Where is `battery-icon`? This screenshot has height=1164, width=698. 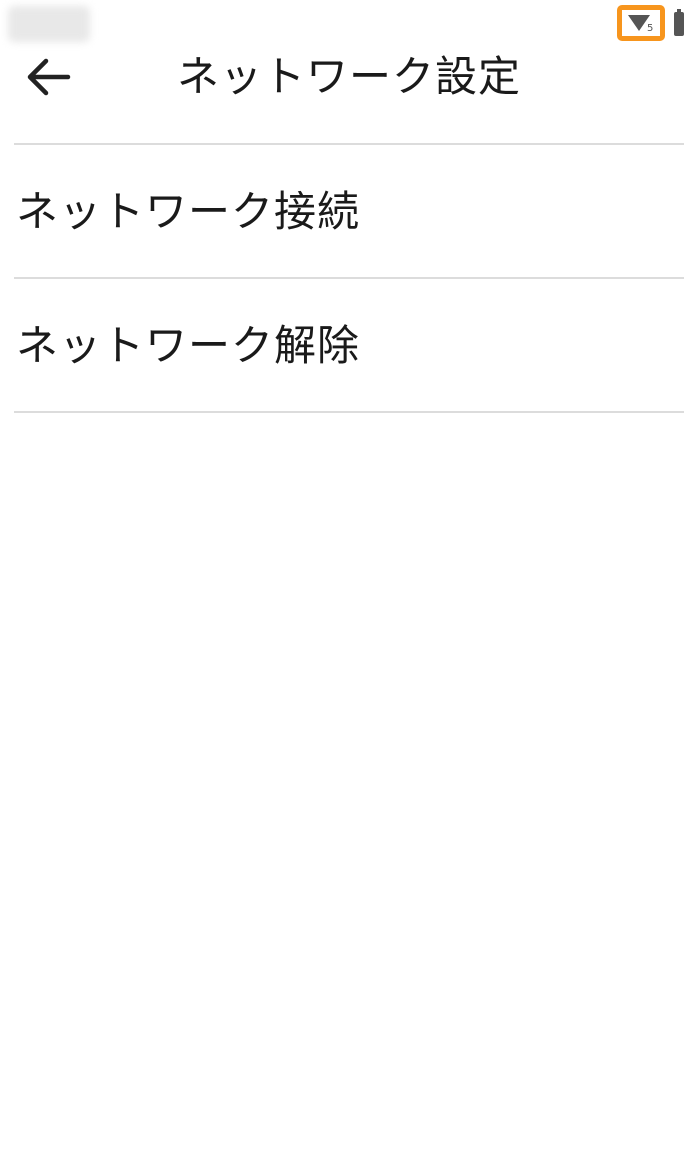 battery-icon is located at coordinates (679, 22).